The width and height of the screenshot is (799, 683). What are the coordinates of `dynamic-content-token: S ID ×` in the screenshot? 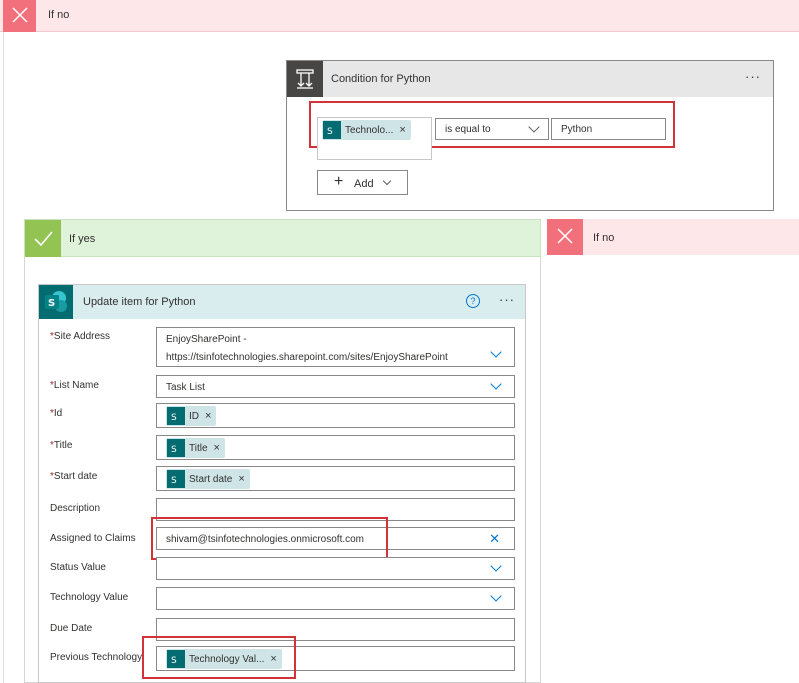 It's located at (191, 416).